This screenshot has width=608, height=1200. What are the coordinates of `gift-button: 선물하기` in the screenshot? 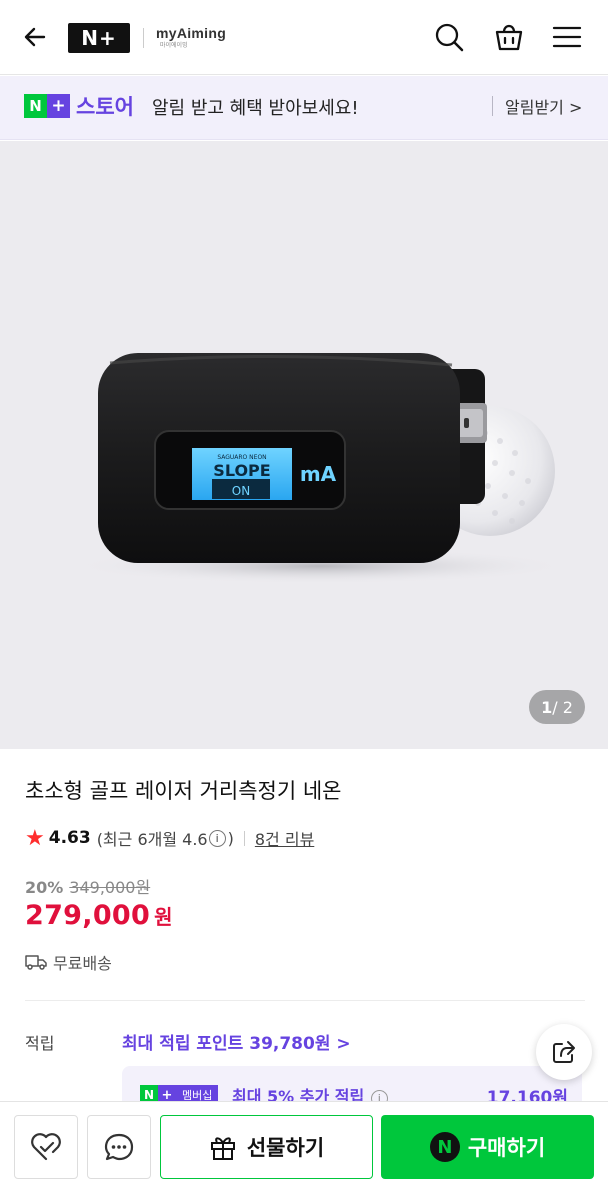 It's located at (266, 1147).